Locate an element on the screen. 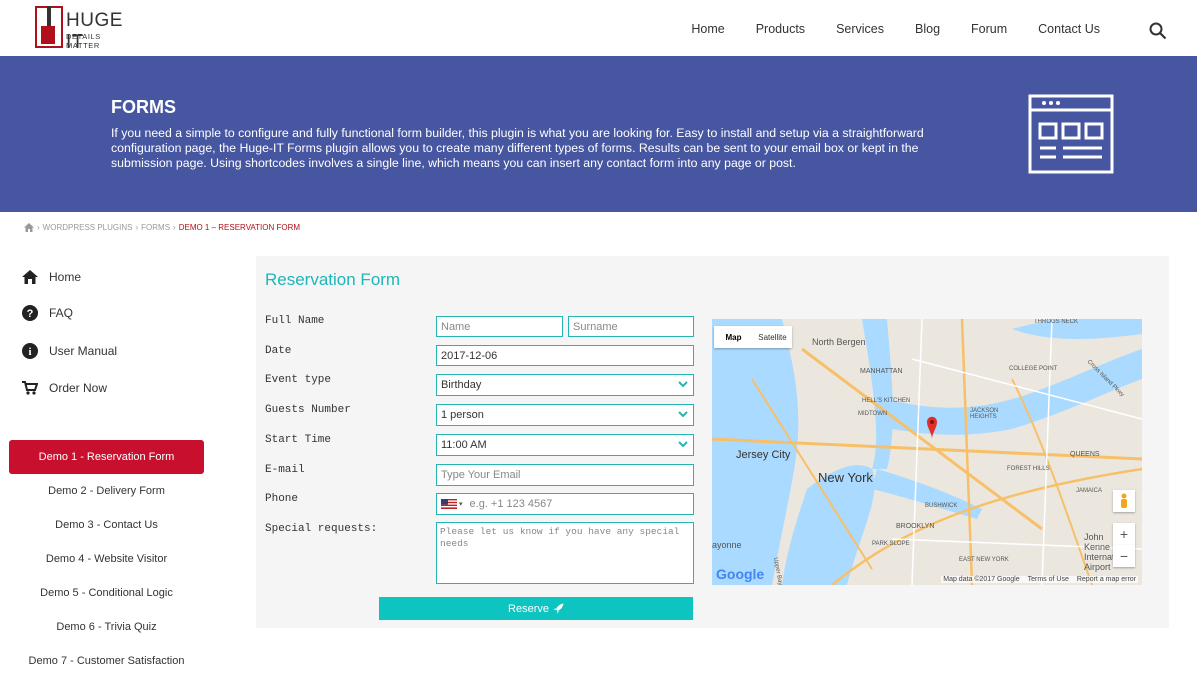 The width and height of the screenshot is (1200, 678). nav-home: Home is located at coordinates (707, 29).